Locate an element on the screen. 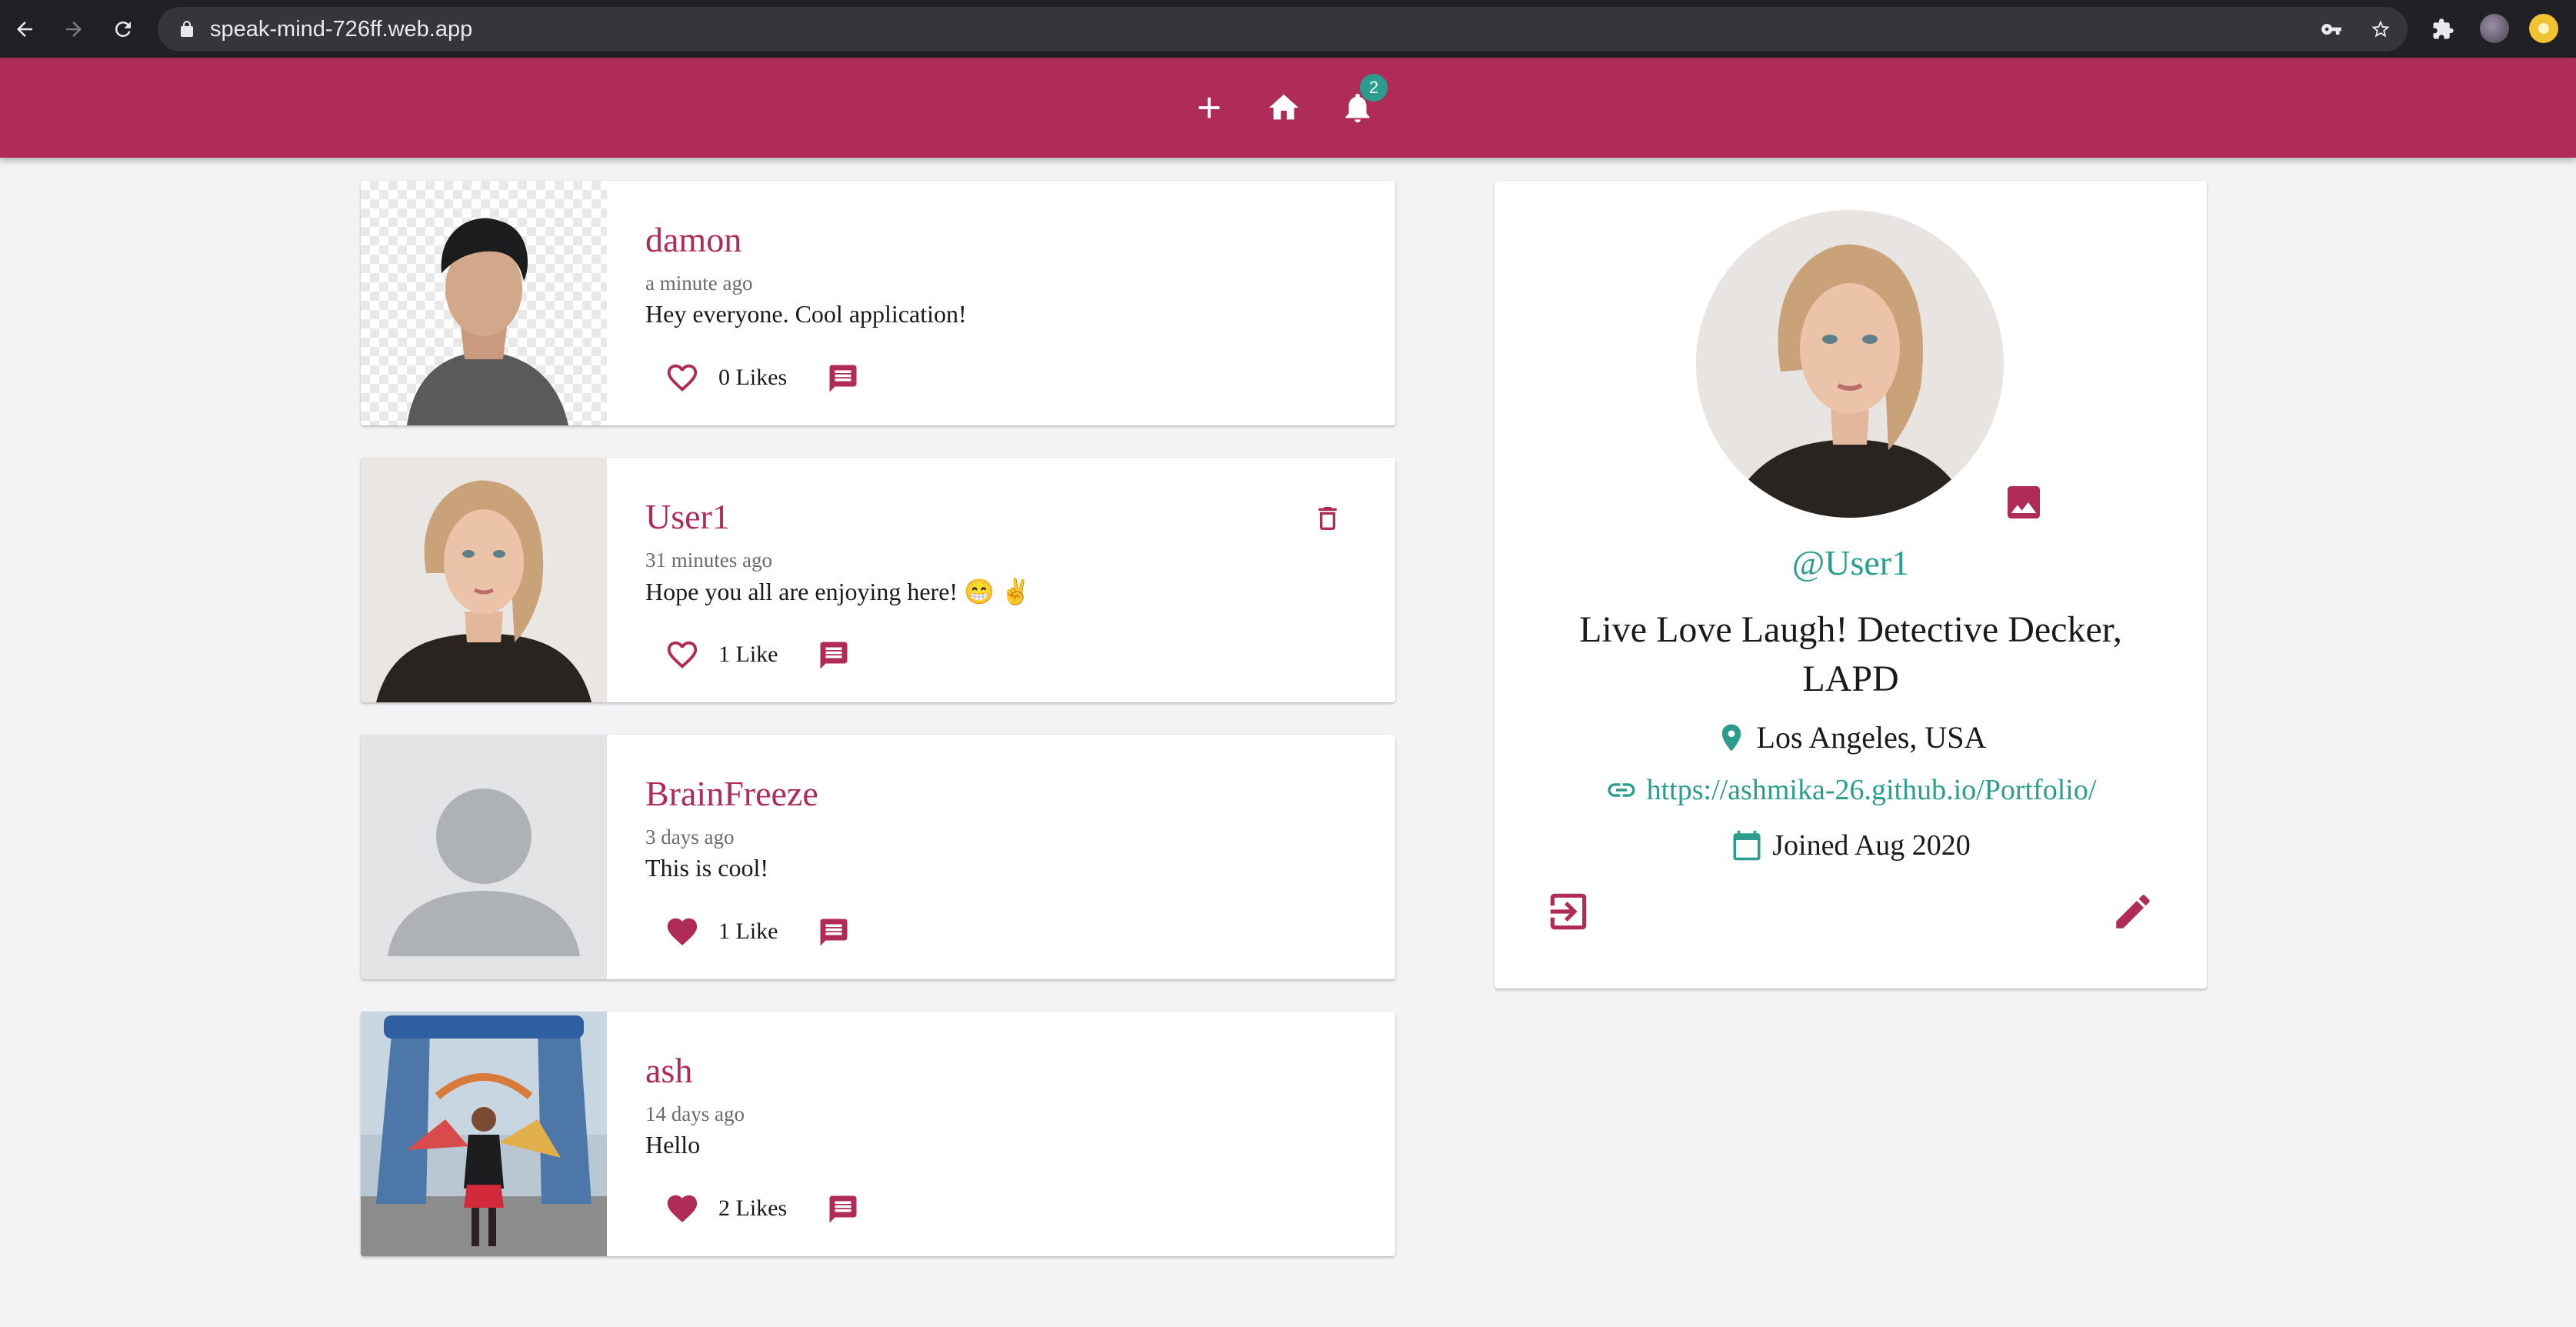  profile-location: Los Angeles, USA is located at coordinates (1851, 737).